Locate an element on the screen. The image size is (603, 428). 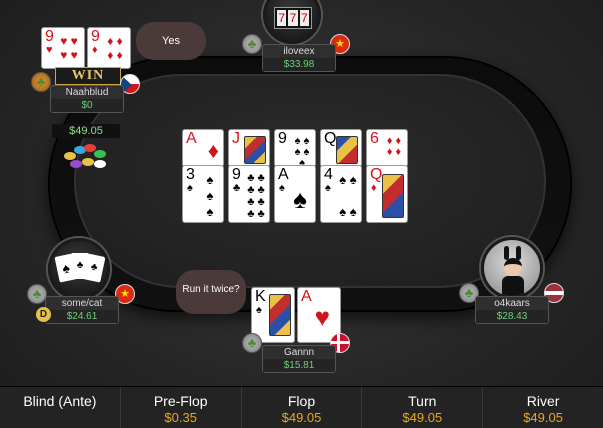
stage-river: River $49.05 is located at coordinates (543, 407).